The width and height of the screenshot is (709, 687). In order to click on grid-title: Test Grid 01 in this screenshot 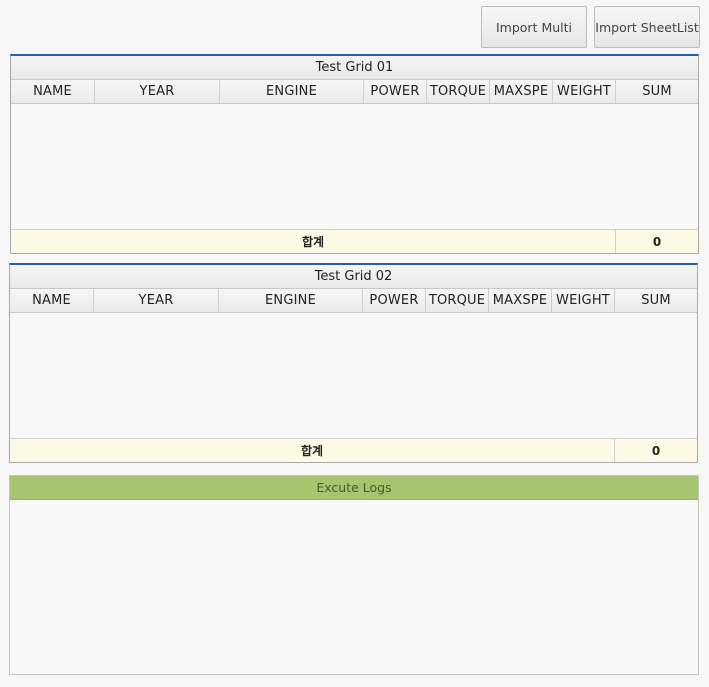, I will do `click(354, 68)`.